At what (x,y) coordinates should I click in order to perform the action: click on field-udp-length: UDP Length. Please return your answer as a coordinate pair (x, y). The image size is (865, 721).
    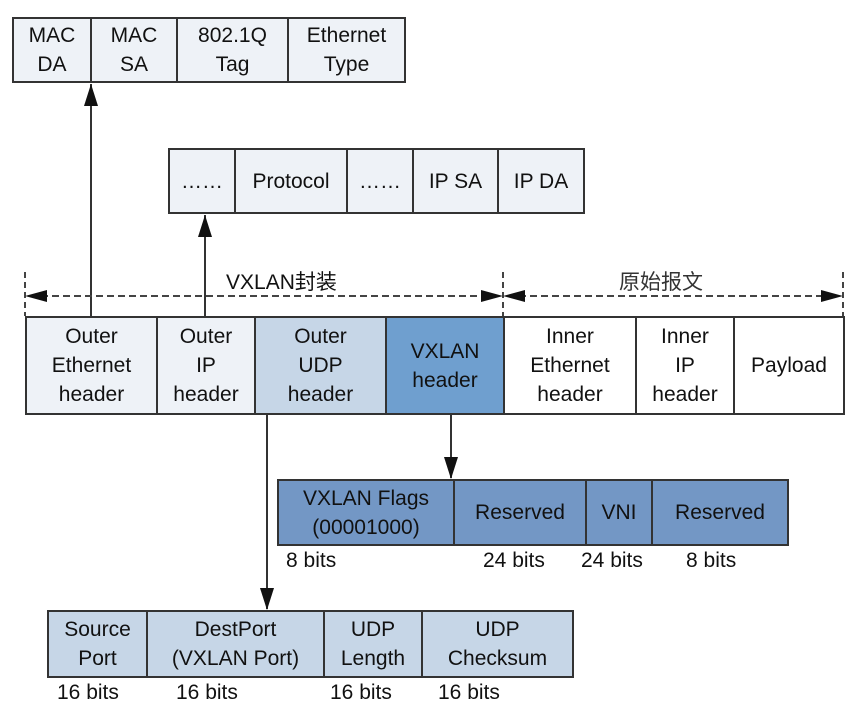
    Looking at the image, I should click on (374, 644).